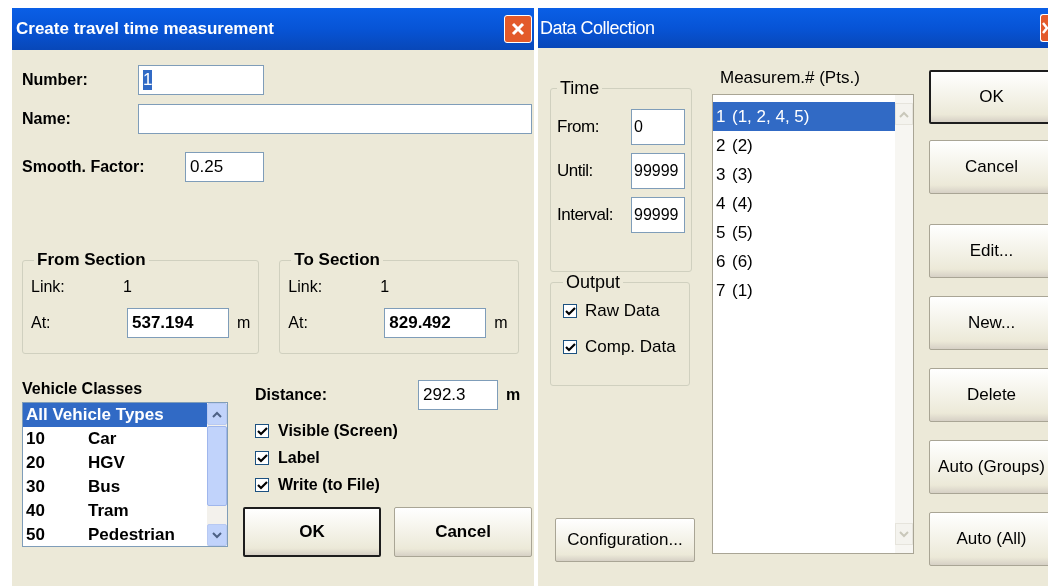 The width and height of the screenshot is (1048, 586). I want to click on field-label: From:, so click(578, 127).